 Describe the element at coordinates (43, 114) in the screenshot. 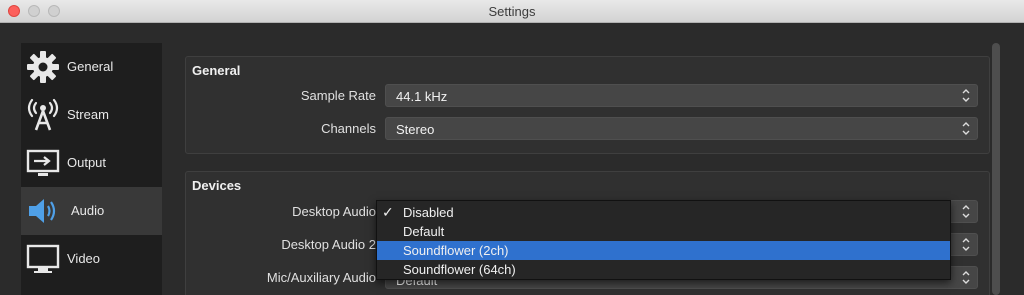

I see `broadcast-tower-icon` at that location.